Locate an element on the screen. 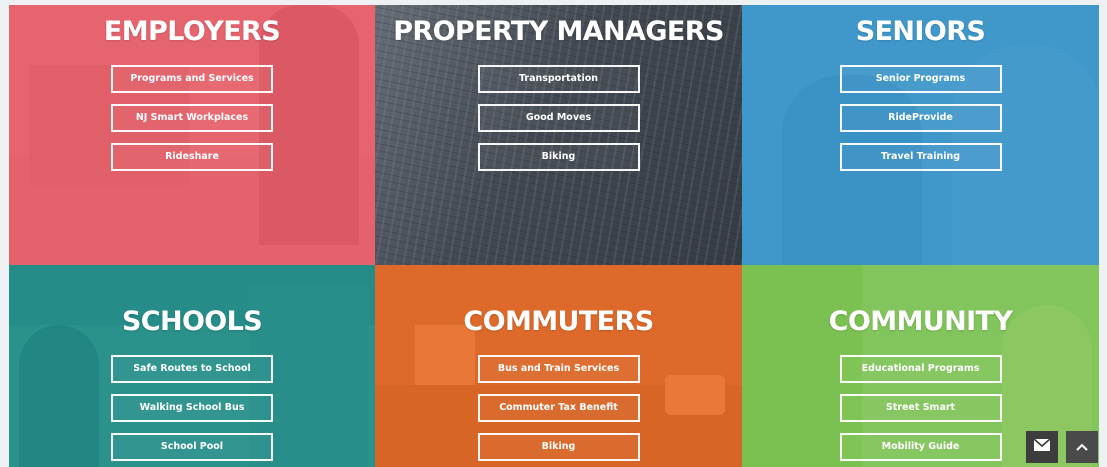  walking-school-bus-button: Walking School Bus is located at coordinates (192, 408).